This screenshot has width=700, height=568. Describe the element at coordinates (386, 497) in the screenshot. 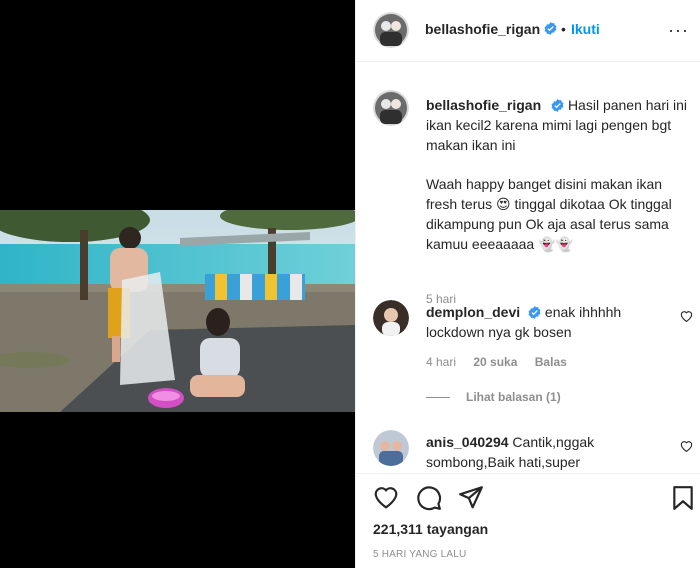

I see `heart-icon` at that location.